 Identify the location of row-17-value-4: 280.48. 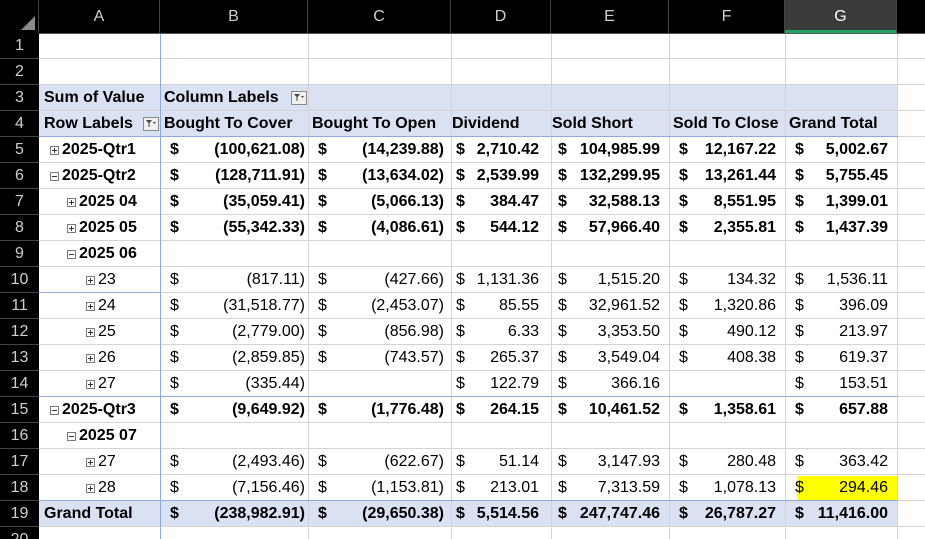
(734, 462).